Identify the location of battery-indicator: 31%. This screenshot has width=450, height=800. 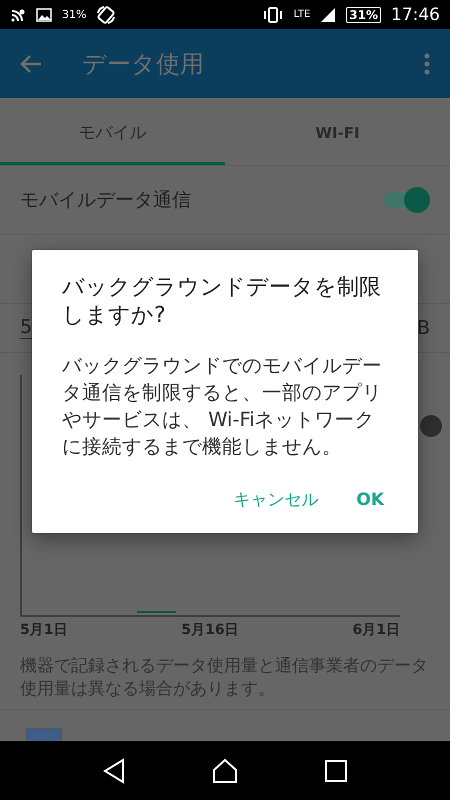
(363, 14).